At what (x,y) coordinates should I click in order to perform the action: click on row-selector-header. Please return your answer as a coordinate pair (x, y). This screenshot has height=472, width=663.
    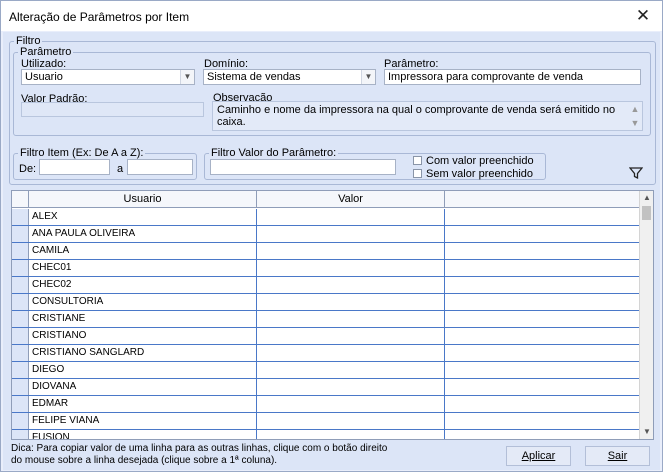
    Looking at the image, I should click on (20, 199).